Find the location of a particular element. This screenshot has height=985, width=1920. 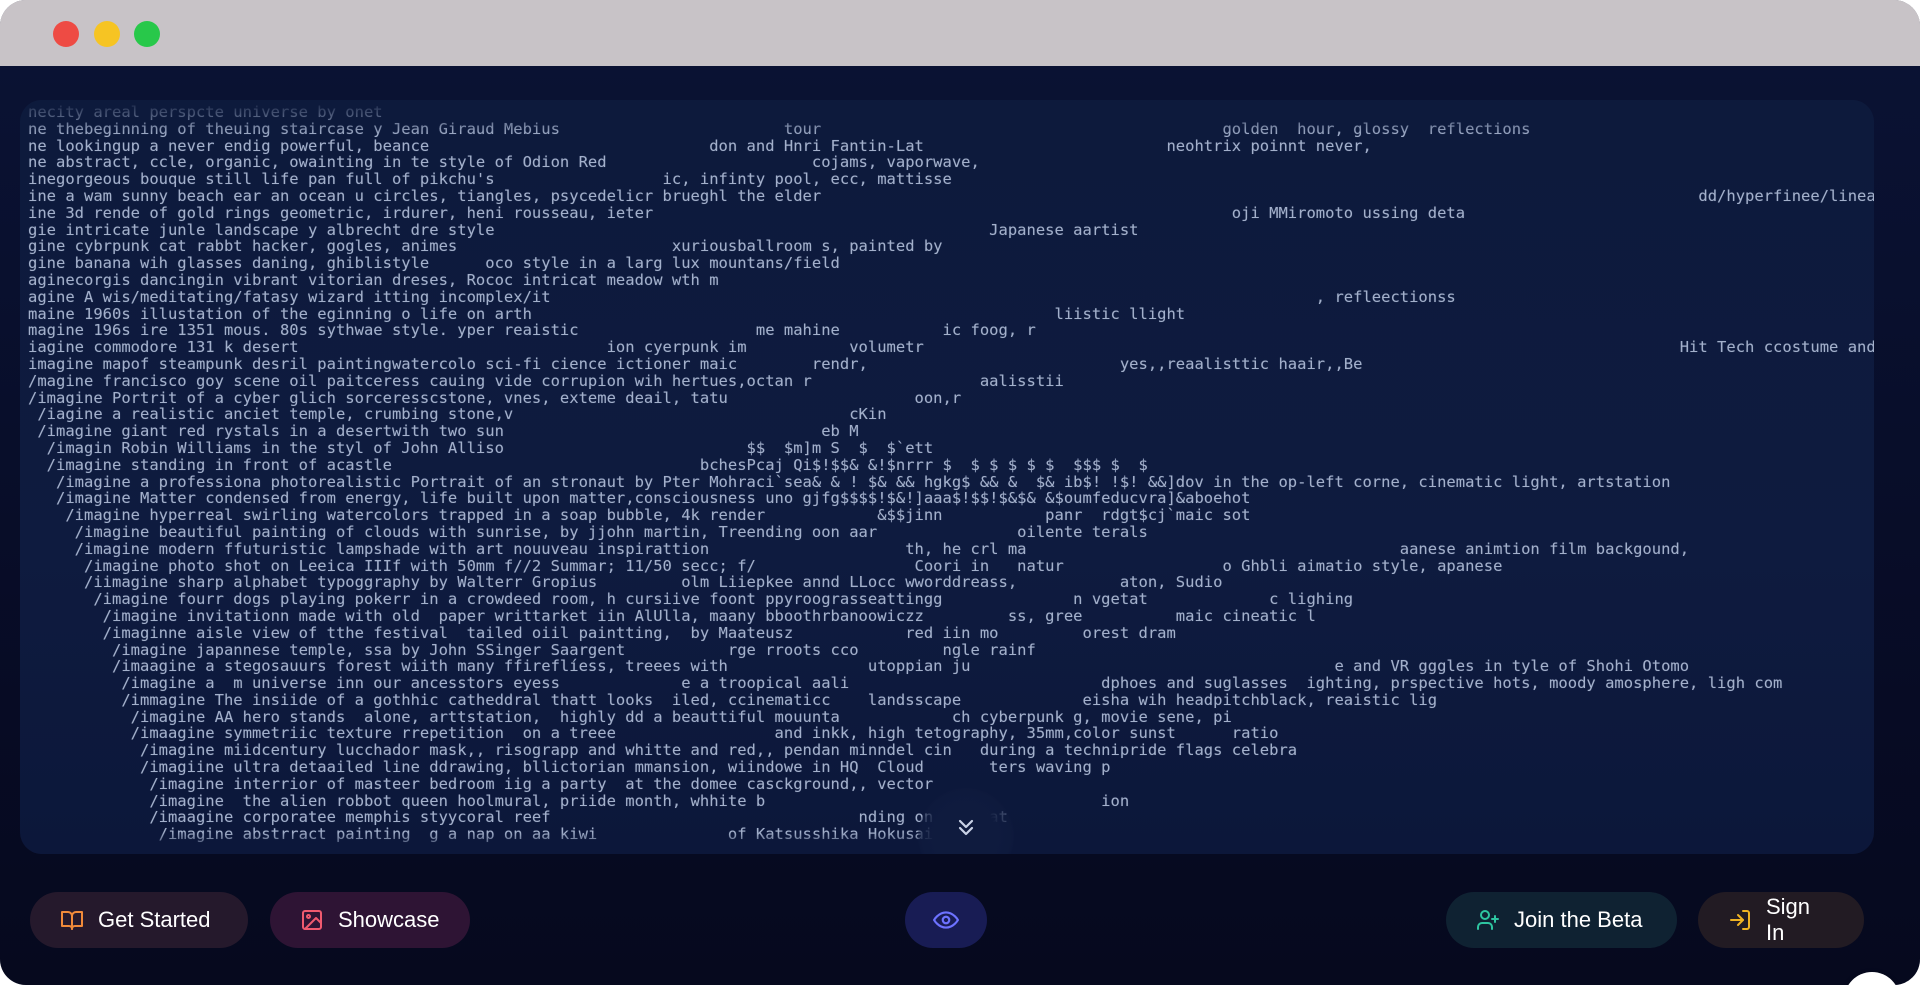

scroll-down-button is located at coordinates (966, 827).